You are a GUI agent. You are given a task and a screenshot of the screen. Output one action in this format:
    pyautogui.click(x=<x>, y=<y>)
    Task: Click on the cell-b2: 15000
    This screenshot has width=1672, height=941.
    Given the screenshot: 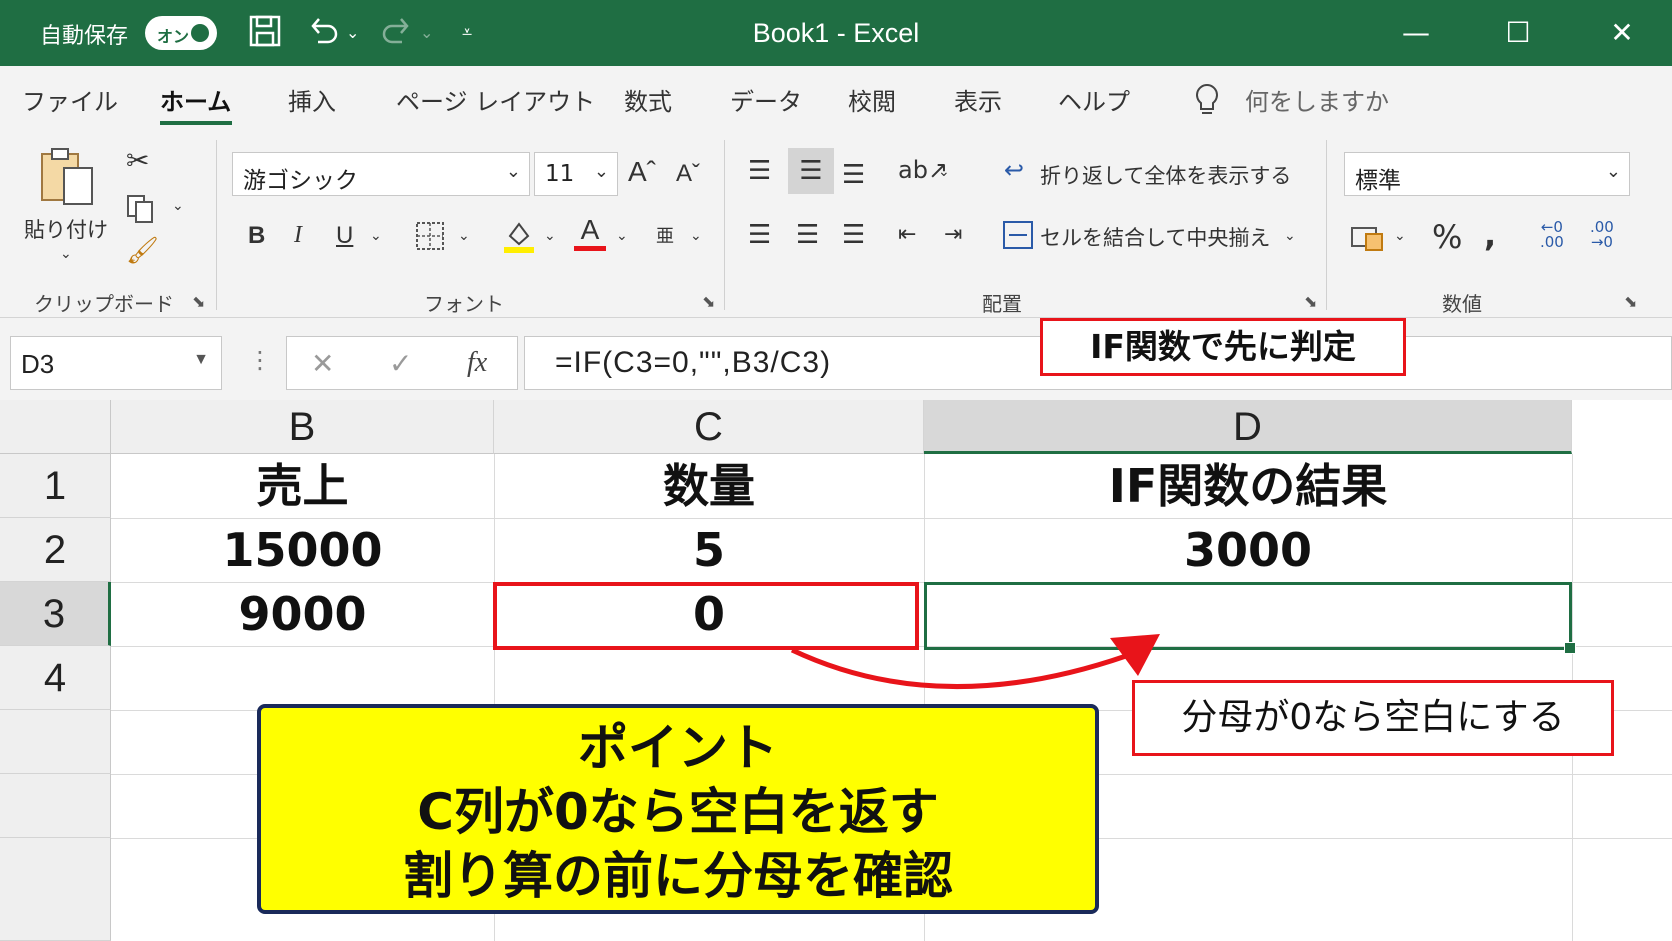 What is the action you would take?
    pyautogui.click(x=302, y=550)
    